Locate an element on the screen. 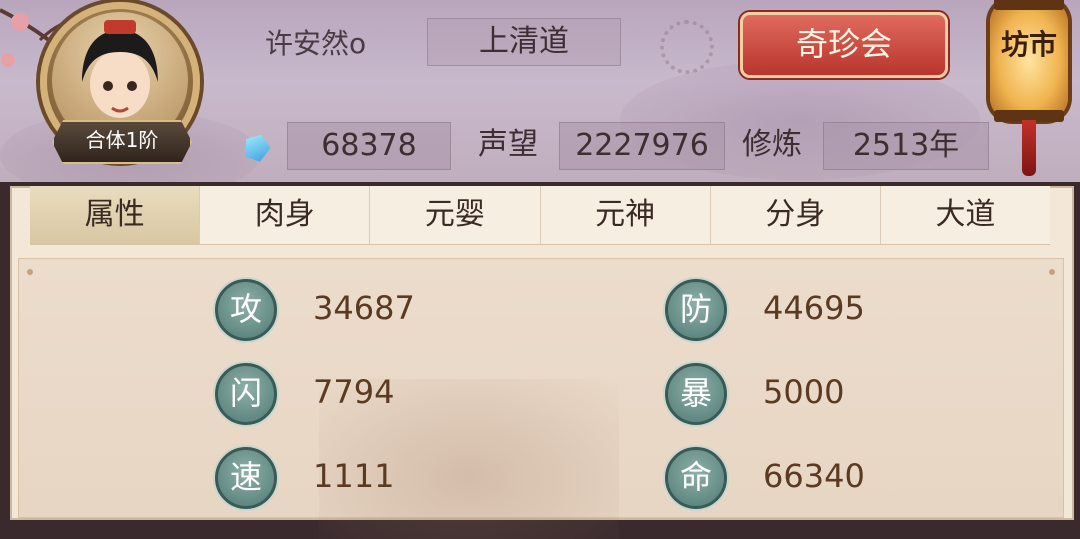  reputation-value: 2227976 is located at coordinates (642, 146).